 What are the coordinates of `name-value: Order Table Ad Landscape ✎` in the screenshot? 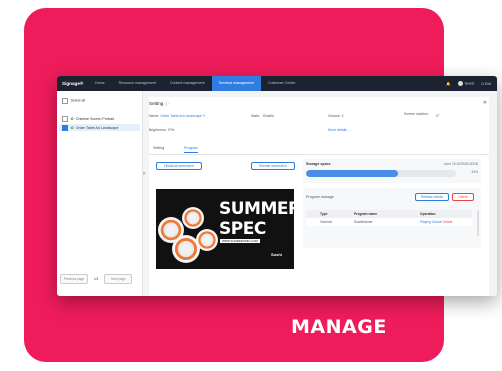 It's located at (182, 116).